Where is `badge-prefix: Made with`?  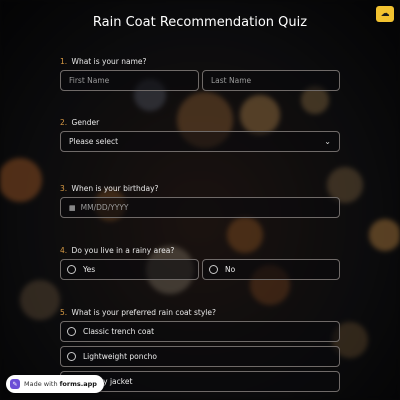
badge-prefix: Made with is located at coordinates (41, 384).